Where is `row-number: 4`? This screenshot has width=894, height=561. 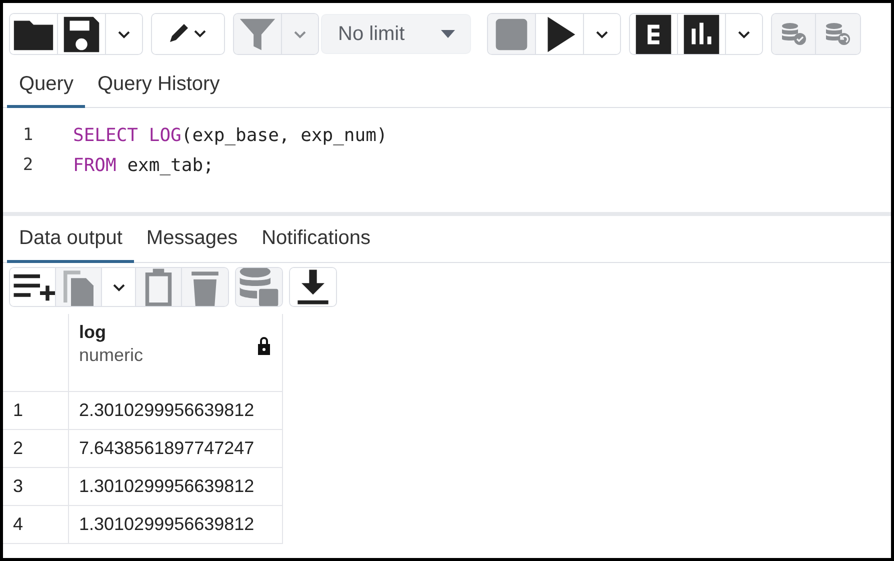
row-number: 4 is located at coordinates (36, 525).